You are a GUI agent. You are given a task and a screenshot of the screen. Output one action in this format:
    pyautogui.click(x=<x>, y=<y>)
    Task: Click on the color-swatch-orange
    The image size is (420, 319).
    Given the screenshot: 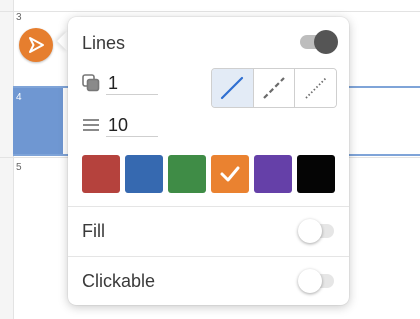 What is the action you would take?
    pyautogui.click(x=230, y=174)
    